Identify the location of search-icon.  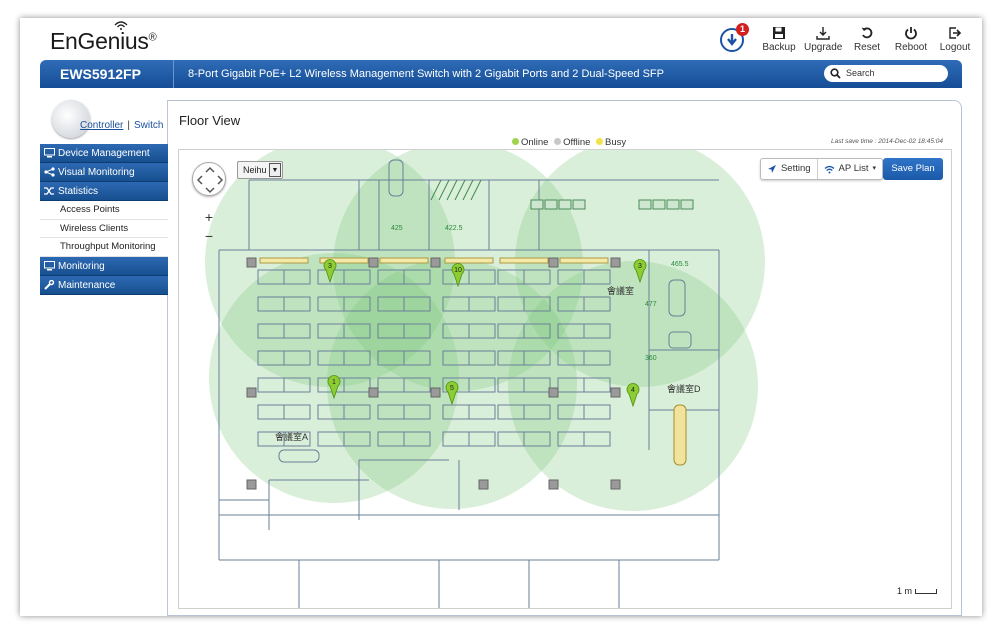
(835, 73).